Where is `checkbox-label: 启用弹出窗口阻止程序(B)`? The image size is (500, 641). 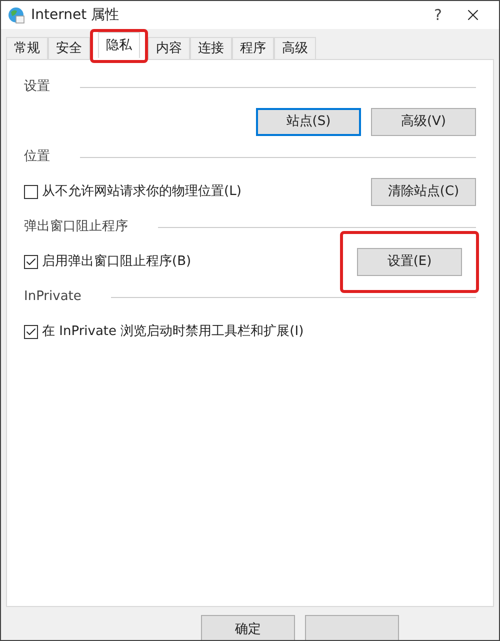 checkbox-label: 启用弹出窗口阻止程序(B) is located at coordinates (117, 262).